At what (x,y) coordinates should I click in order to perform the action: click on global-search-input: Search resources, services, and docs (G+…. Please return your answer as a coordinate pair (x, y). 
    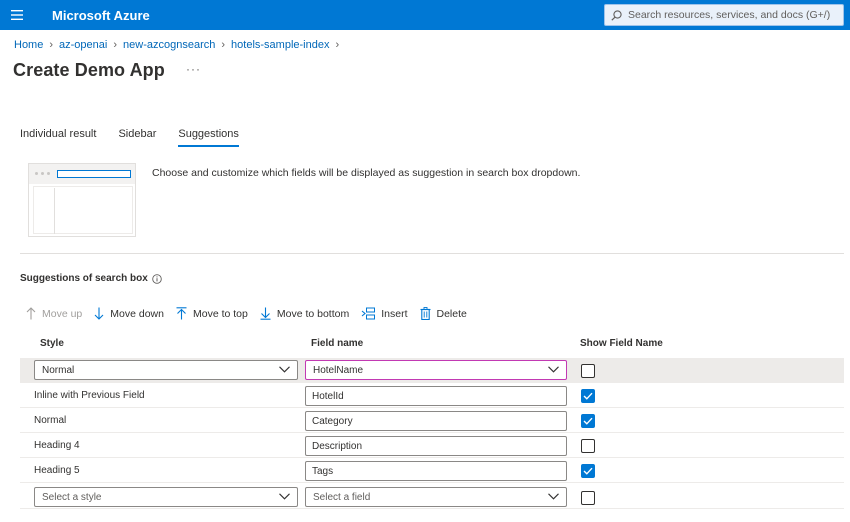
    Looking at the image, I should click on (724, 15).